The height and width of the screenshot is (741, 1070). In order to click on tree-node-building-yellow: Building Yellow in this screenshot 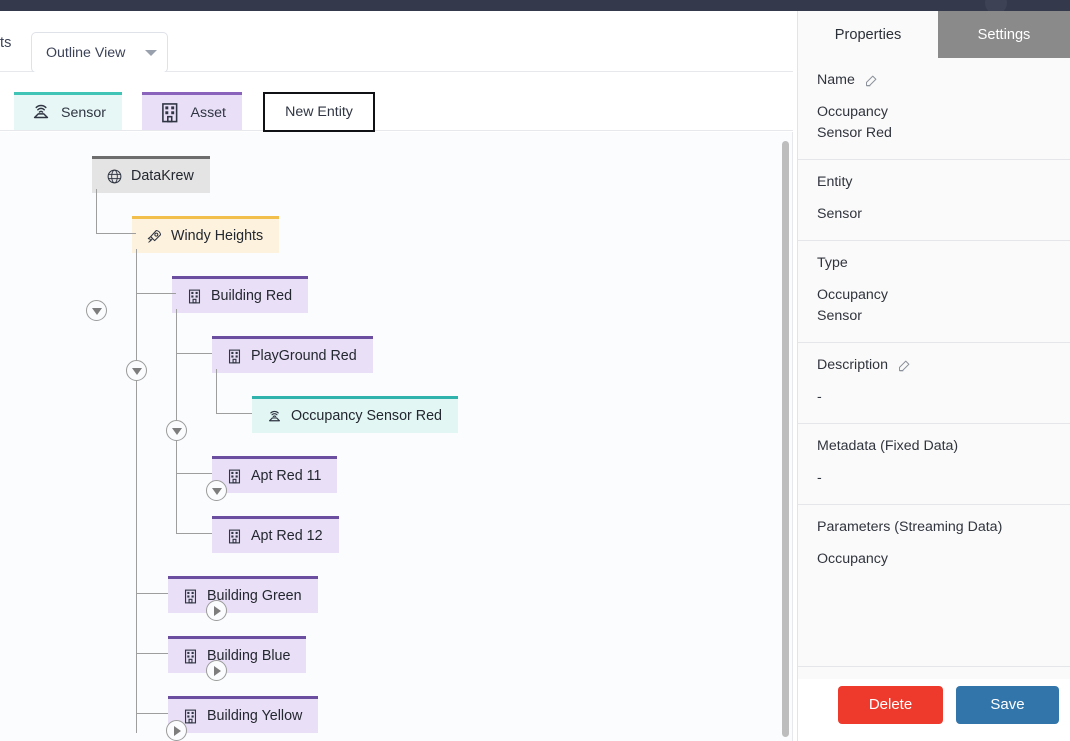, I will do `click(243, 714)`.